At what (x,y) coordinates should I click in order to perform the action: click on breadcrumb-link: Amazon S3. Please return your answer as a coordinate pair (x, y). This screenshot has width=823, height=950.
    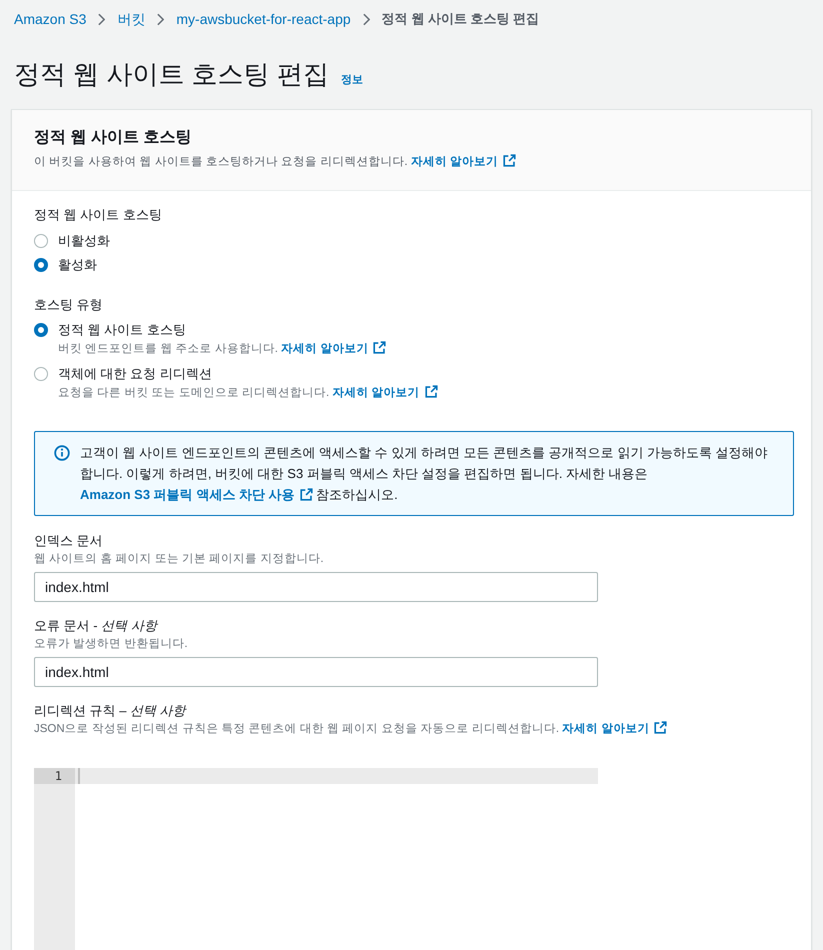
    Looking at the image, I should click on (50, 19).